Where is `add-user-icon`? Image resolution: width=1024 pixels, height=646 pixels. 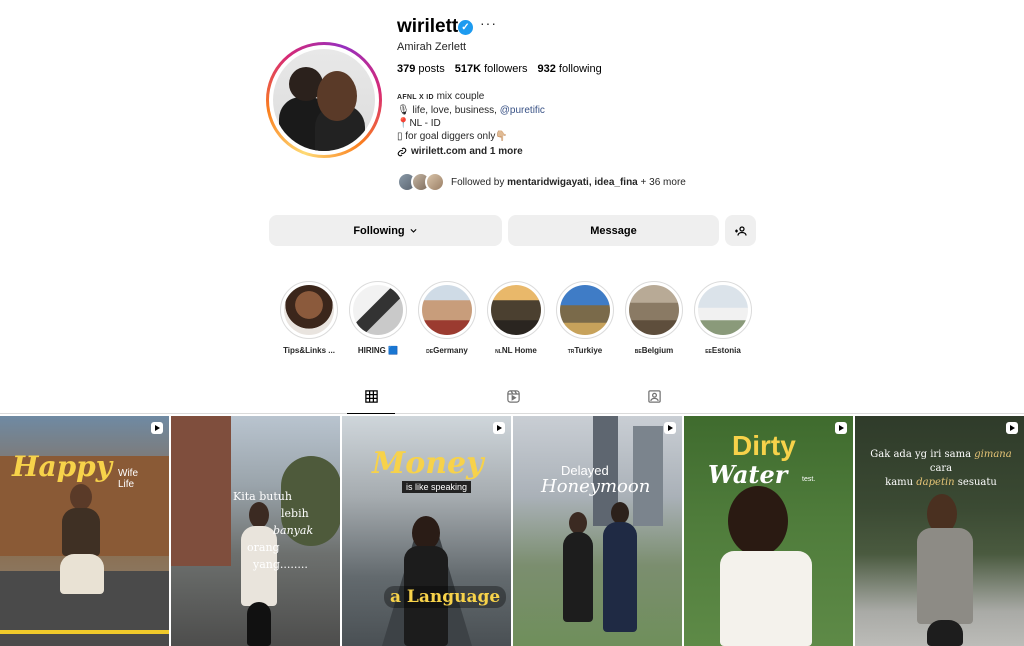
add-user-icon is located at coordinates (740, 230).